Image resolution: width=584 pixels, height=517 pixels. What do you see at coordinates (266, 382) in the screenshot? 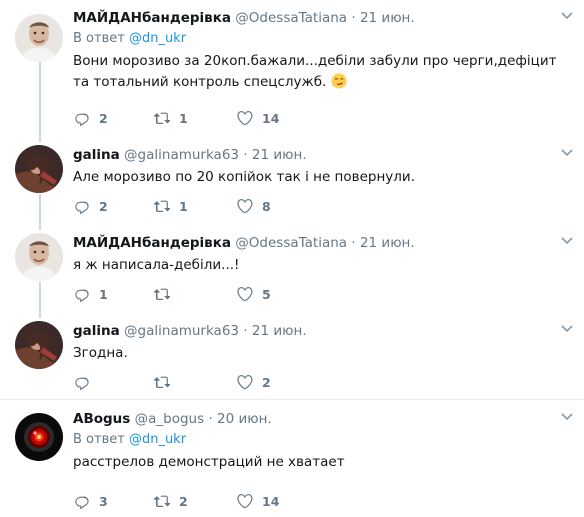
I see `like-count: 2` at bounding box center [266, 382].